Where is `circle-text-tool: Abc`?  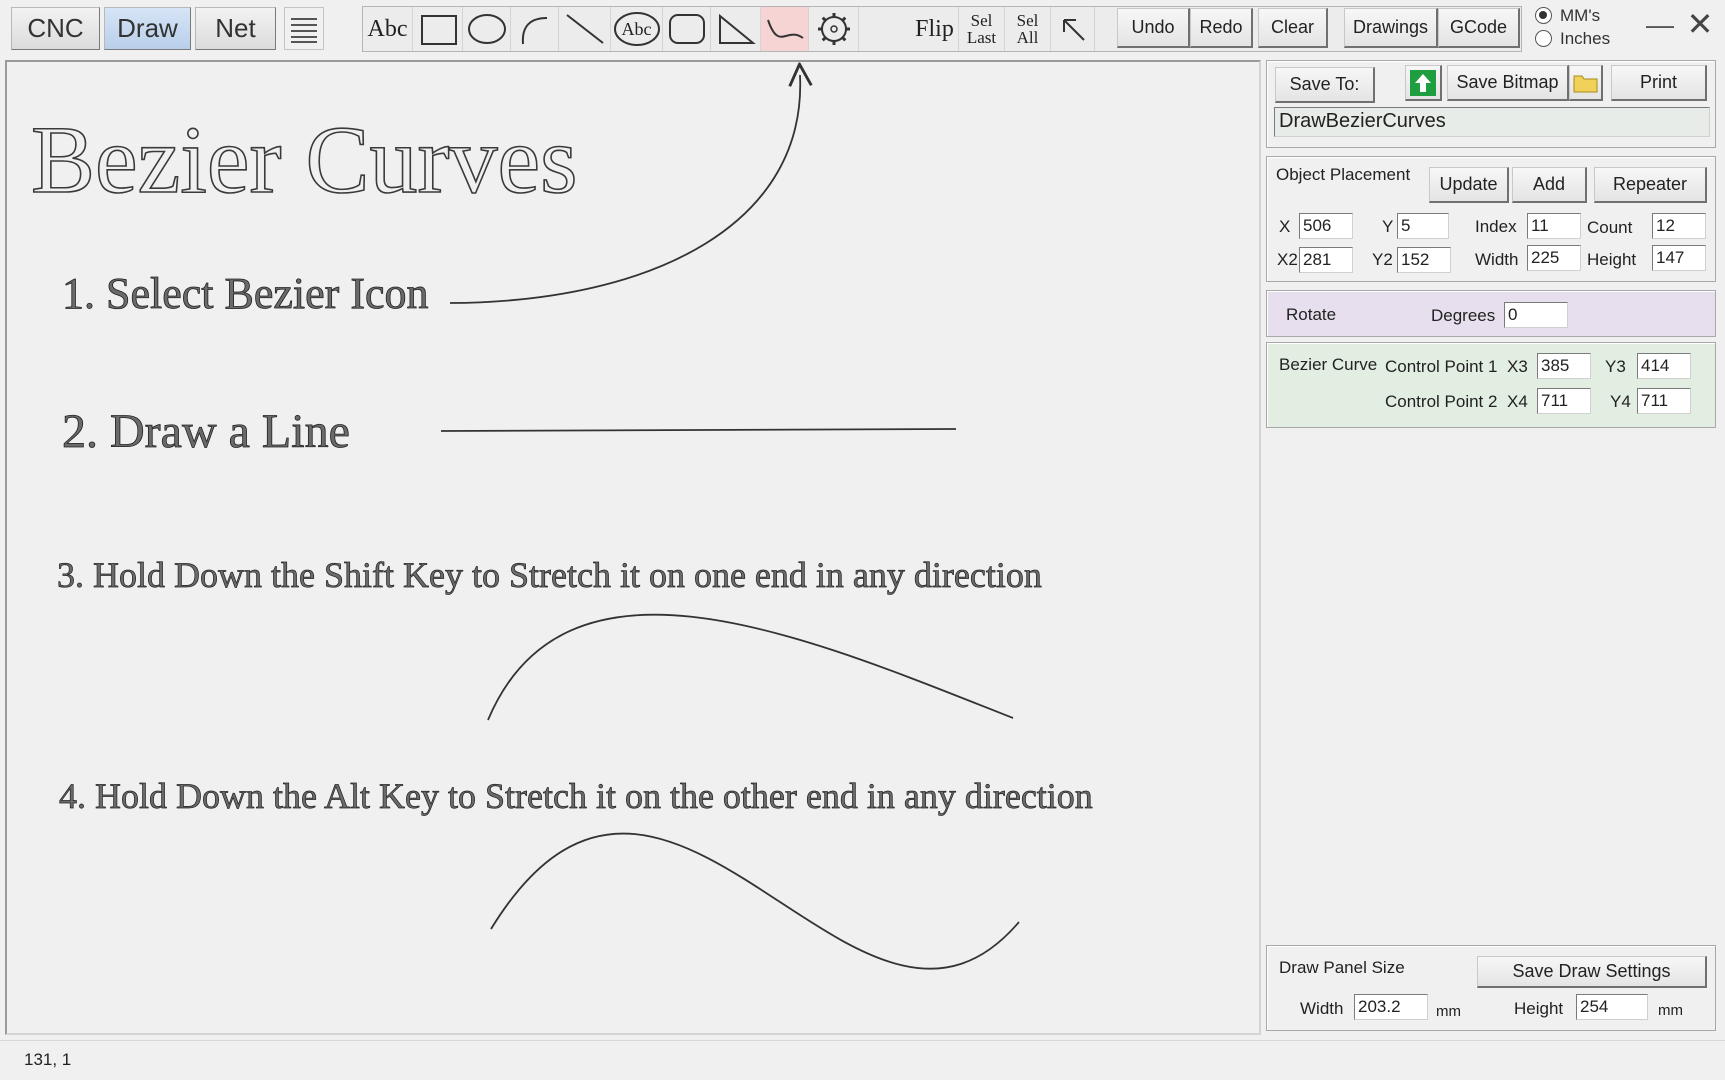 circle-text-tool: Abc is located at coordinates (637, 29).